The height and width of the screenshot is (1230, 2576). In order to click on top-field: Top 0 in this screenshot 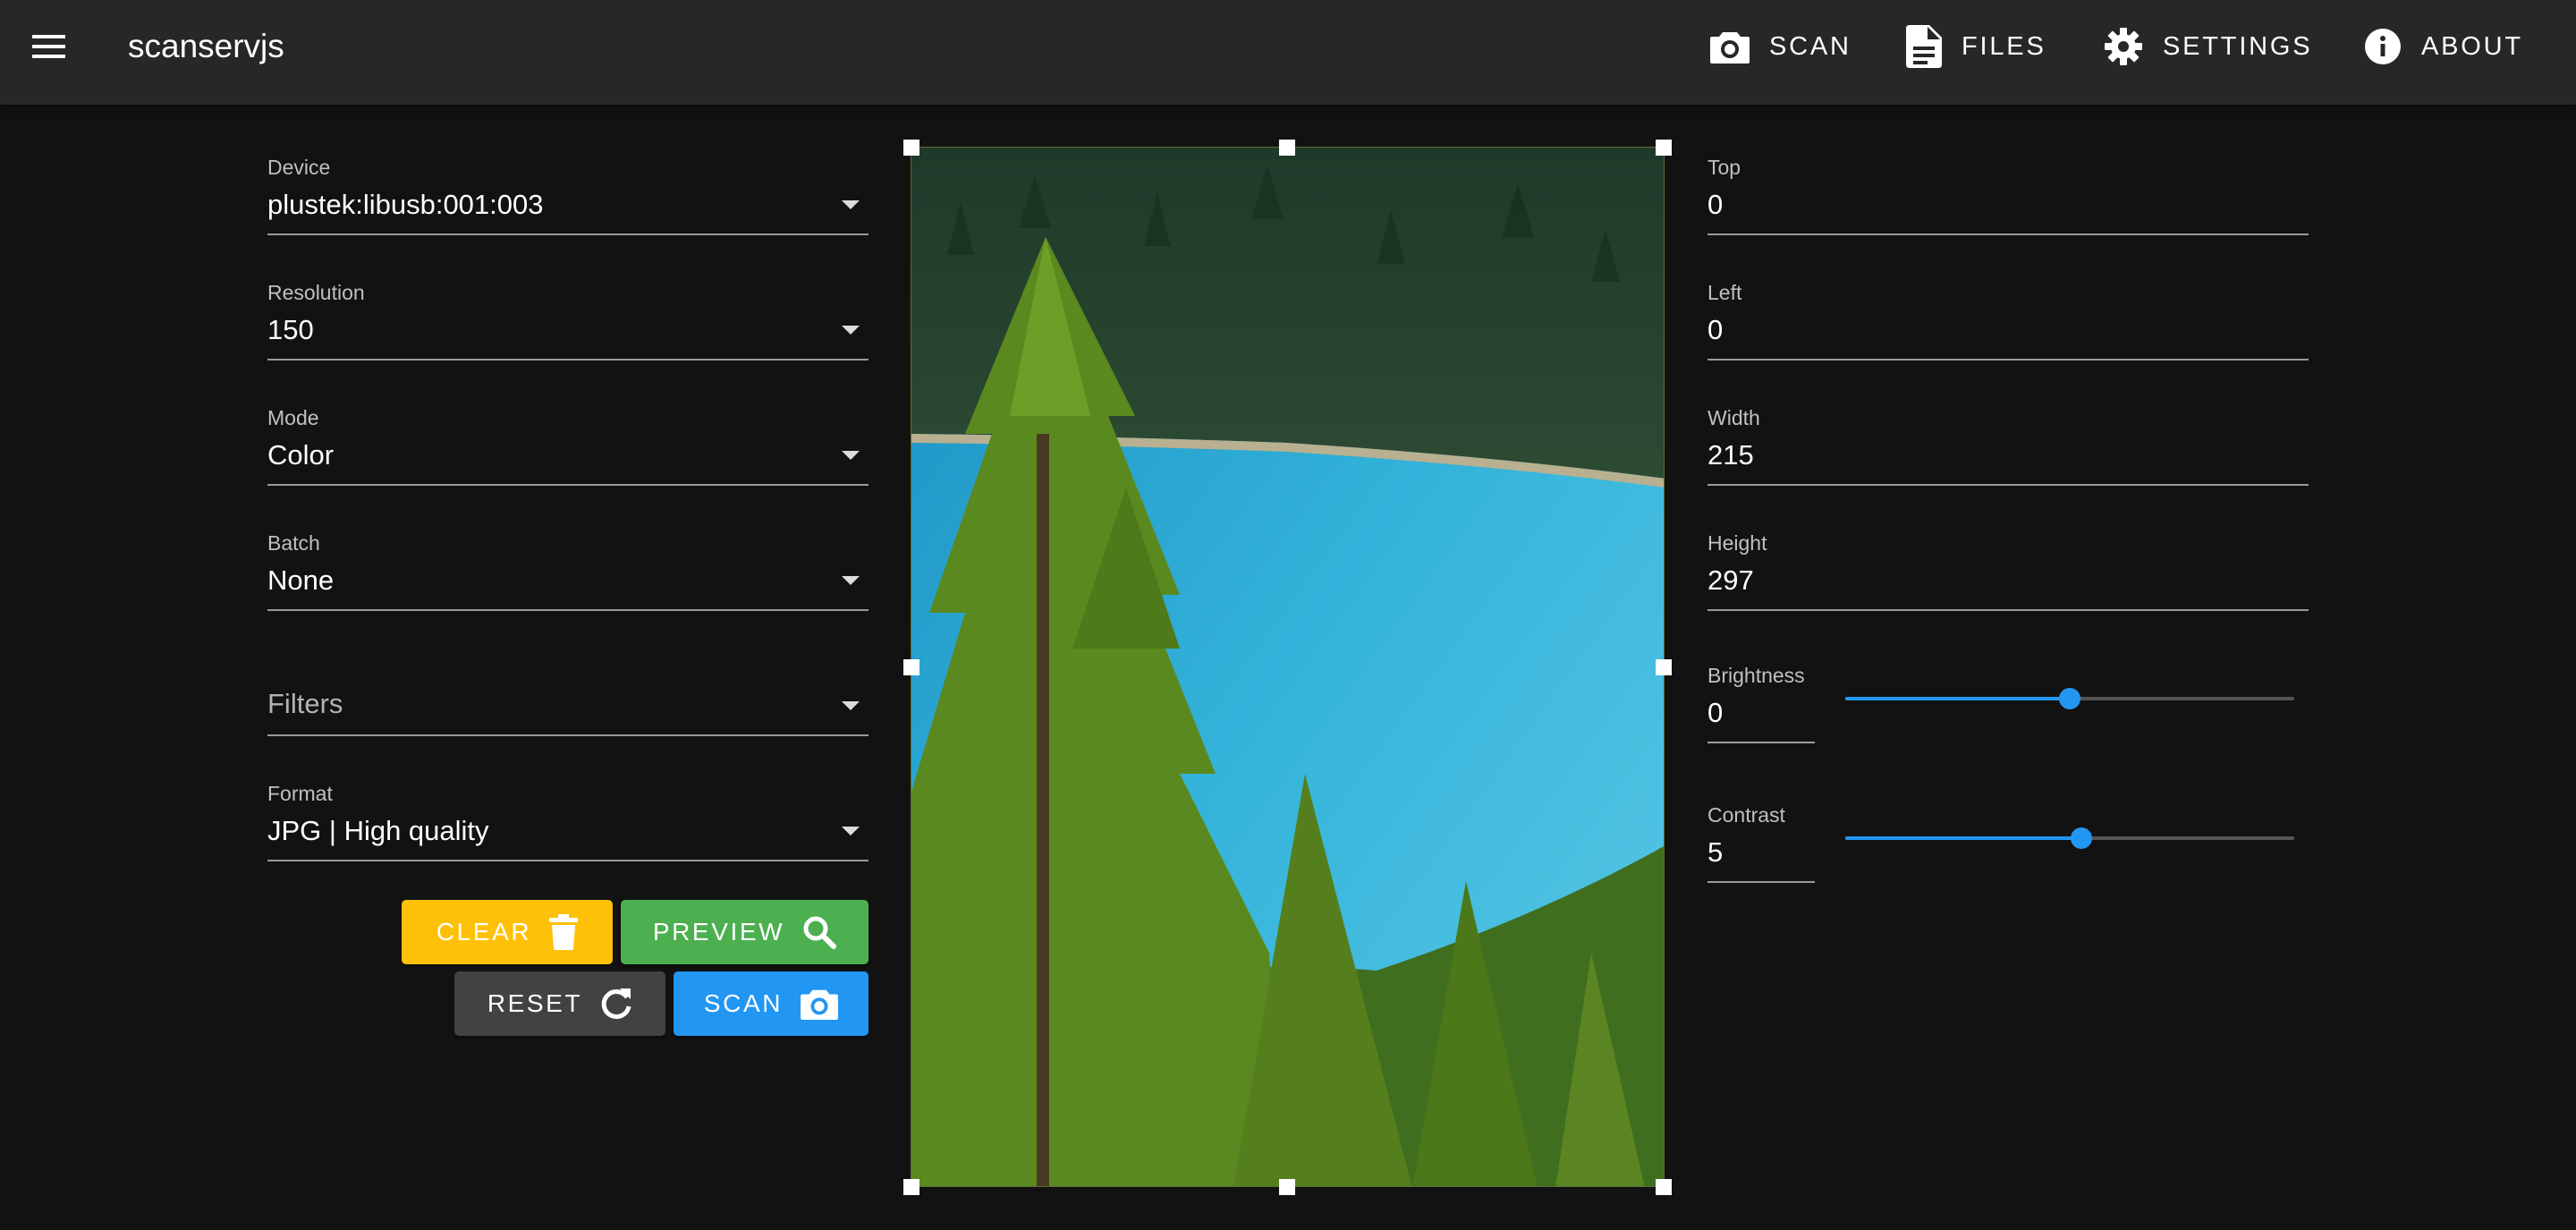, I will do `click(2008, 192)`.